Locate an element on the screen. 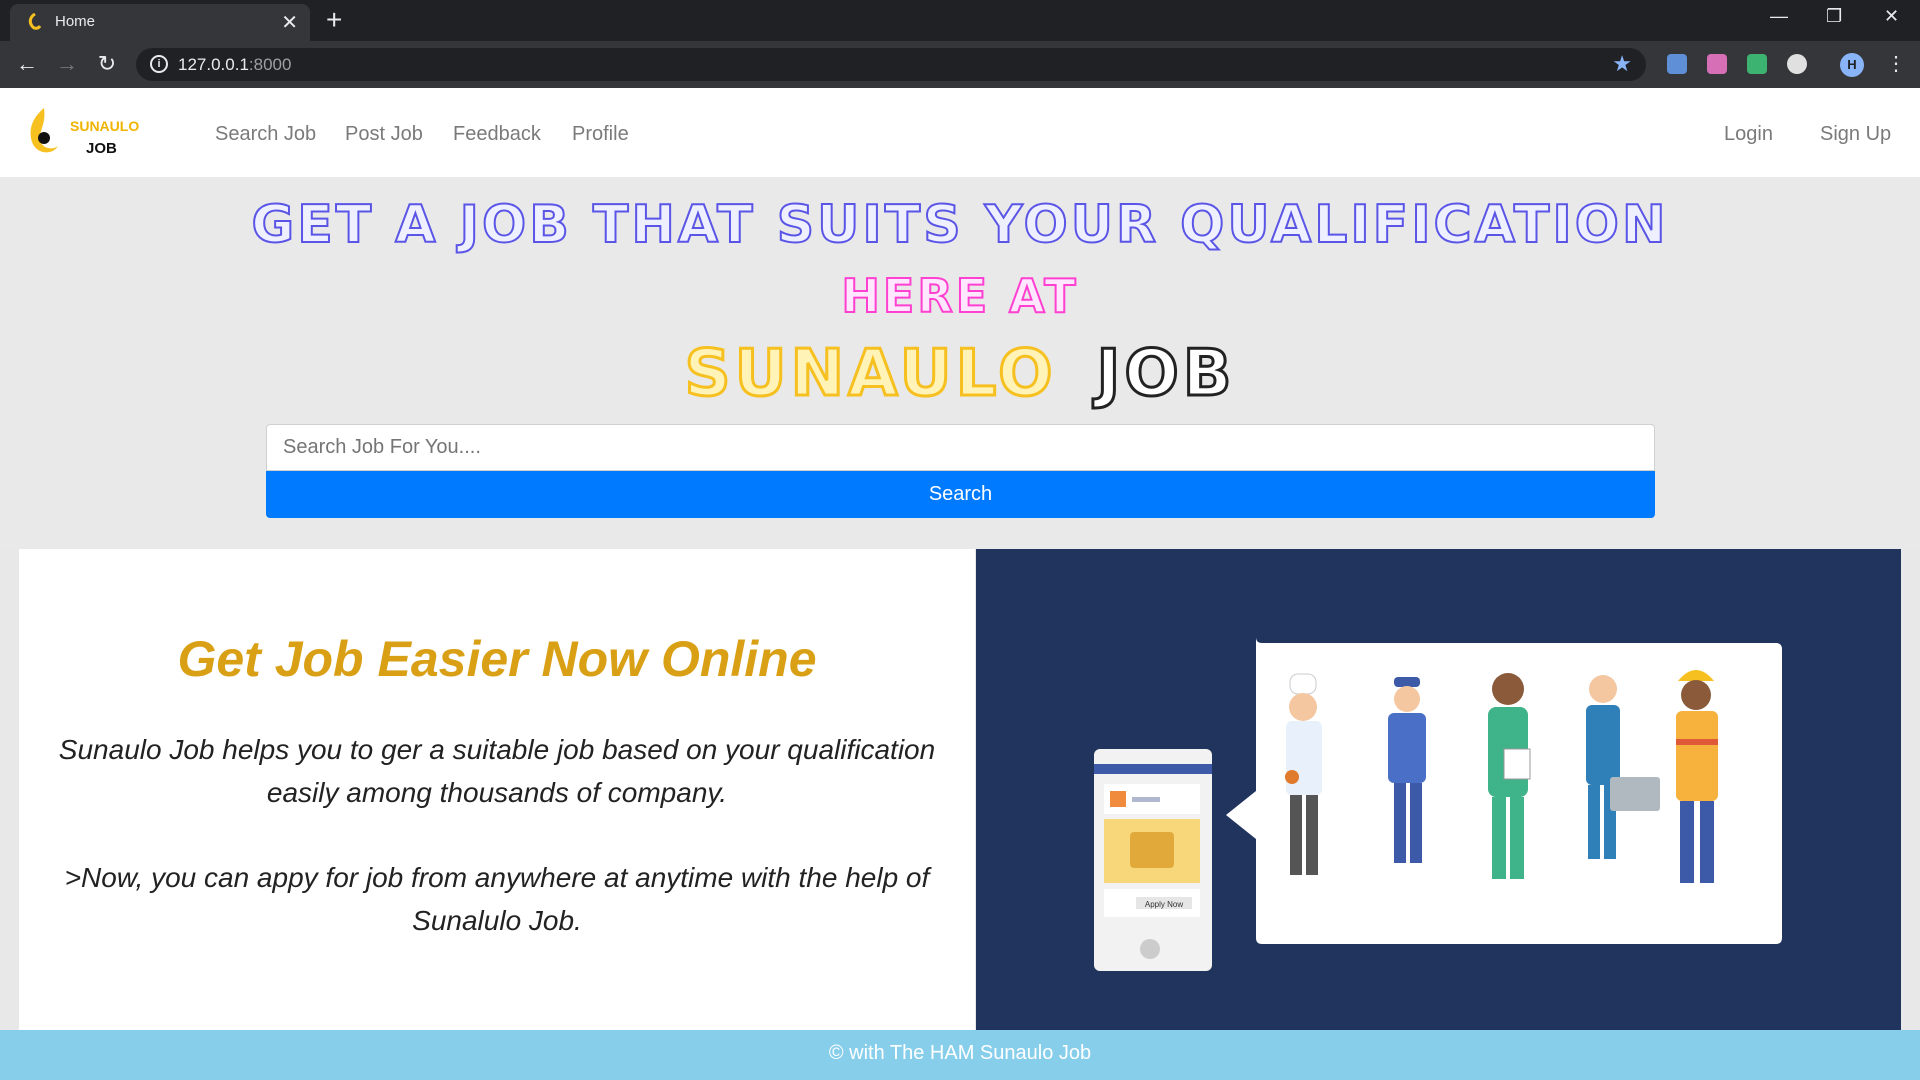 The height and width of the screenshot is (1080, 1920). browser-tab-home: Home ✕ is located at coordinates (160, 22).